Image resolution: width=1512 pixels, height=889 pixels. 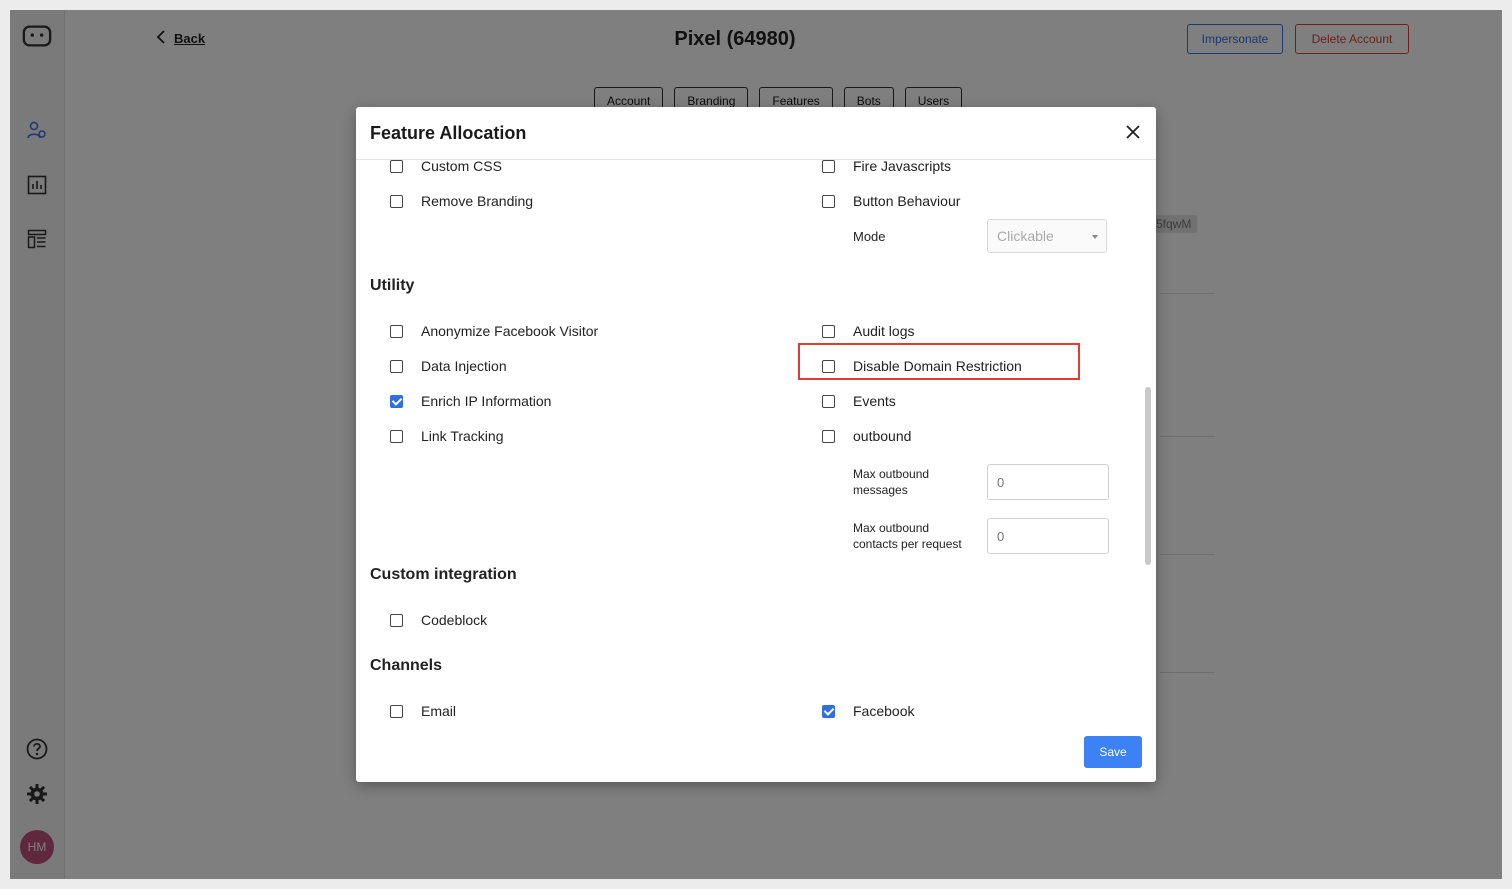 What do you see at coordinates (464, 366) in the screenshot?
I see `data-injection-label: Data Injection` at bounding box center [464, 366].